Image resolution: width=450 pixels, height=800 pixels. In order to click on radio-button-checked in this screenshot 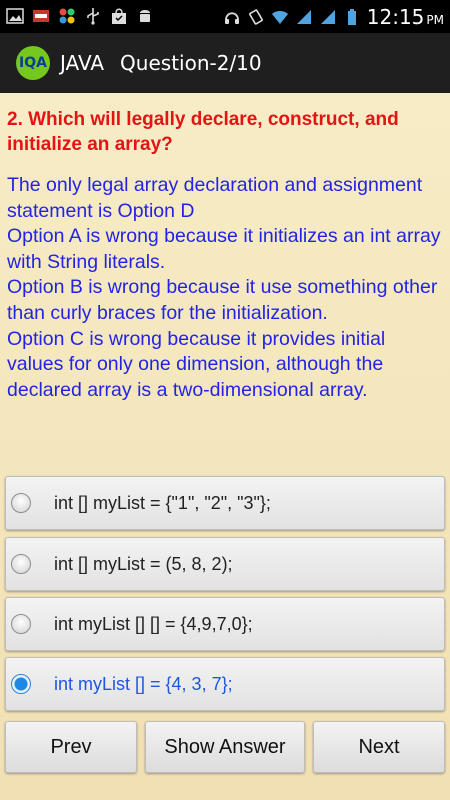, I will do `click(21, 684)`.